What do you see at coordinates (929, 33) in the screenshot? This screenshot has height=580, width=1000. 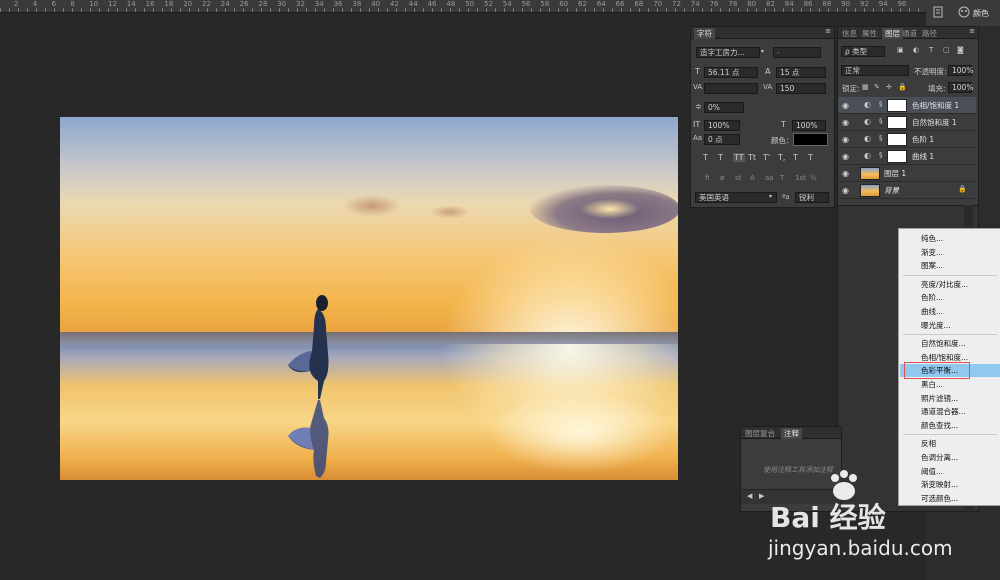 I see `tab-4: 路径` at bounding box center [929, 33].